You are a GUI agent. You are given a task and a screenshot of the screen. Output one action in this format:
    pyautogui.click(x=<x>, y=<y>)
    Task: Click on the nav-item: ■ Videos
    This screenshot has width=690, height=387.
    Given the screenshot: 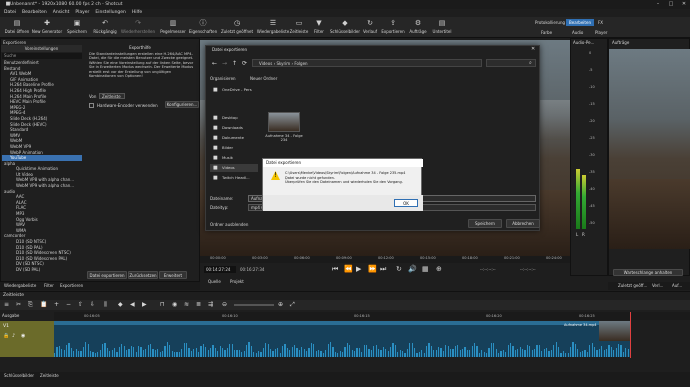 What is the action you would take?
    pyautogui.click(x=234, y=168)
    